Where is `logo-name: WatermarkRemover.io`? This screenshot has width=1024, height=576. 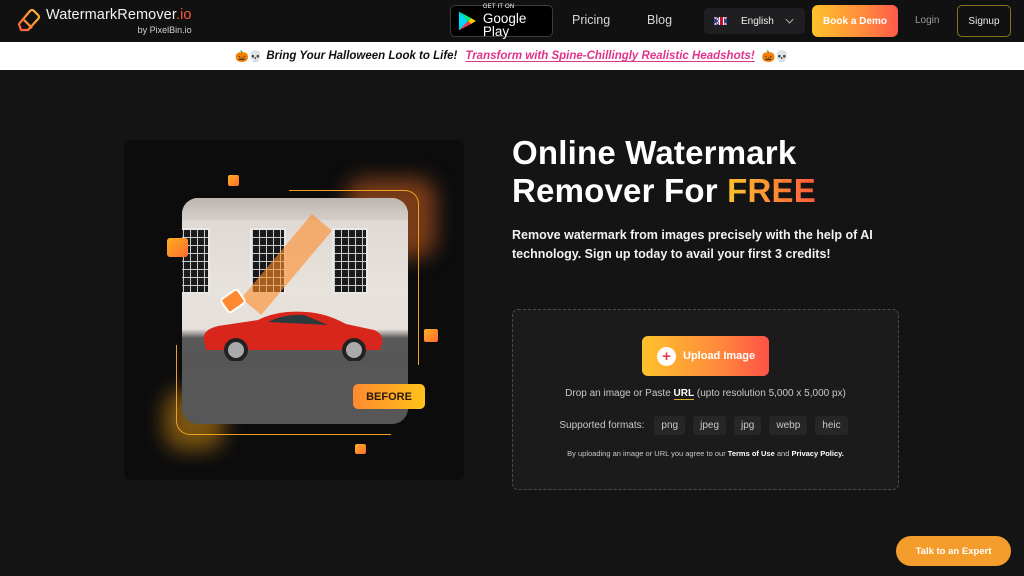 logo-name: WatermarkRemover.io is located at coordinates (119, 15).